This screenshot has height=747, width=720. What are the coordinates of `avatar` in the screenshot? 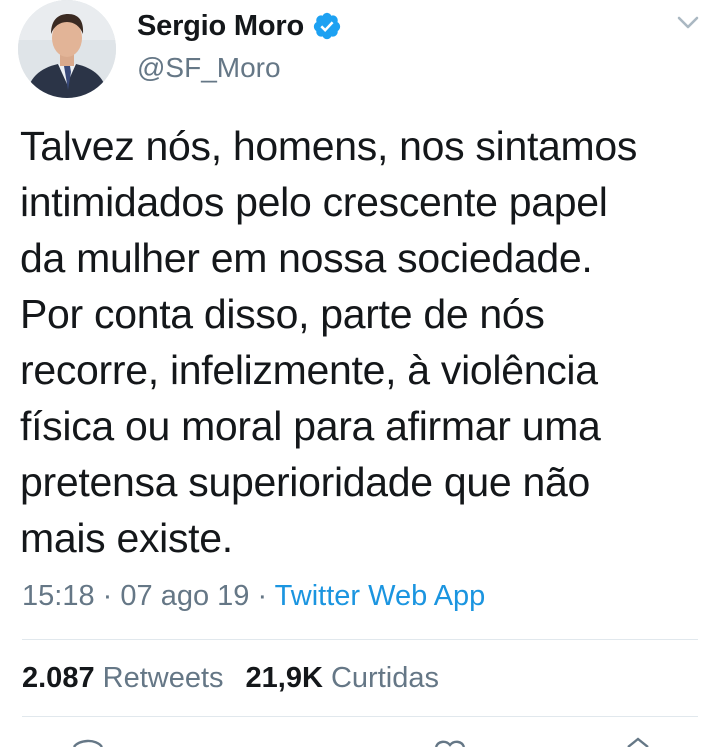 It's located at (67, 49).